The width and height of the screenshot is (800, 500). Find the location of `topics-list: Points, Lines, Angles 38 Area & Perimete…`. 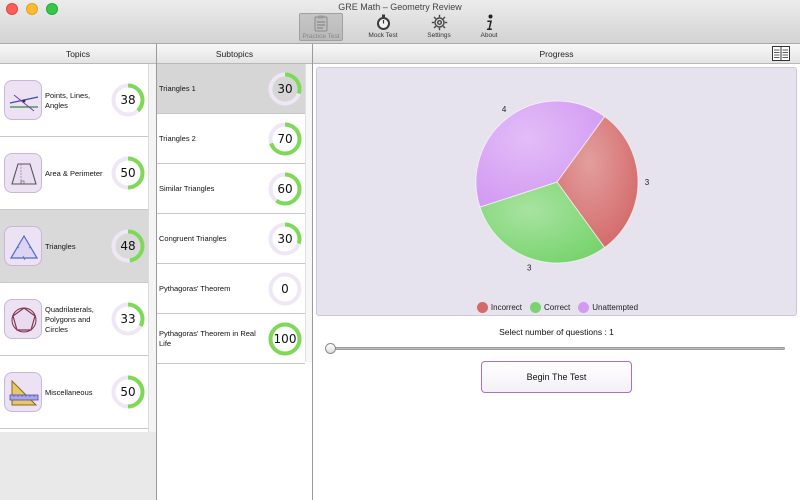

topics-list: Points, Lines, Angles 38 Area & Perimete… is located at coordinates (74, 248).